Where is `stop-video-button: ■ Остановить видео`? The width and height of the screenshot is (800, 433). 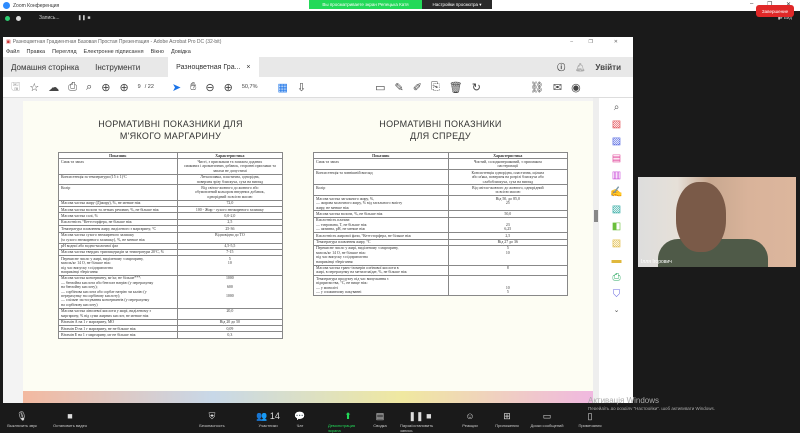
stop-video-button: ■ Остановить видео is located at coordinates (70, 419).